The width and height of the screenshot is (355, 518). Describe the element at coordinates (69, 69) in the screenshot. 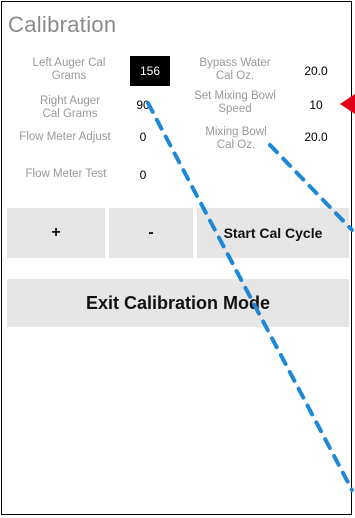

I see `left-auger-cal-grams-label: Left Auger Cal Grams` at that location.